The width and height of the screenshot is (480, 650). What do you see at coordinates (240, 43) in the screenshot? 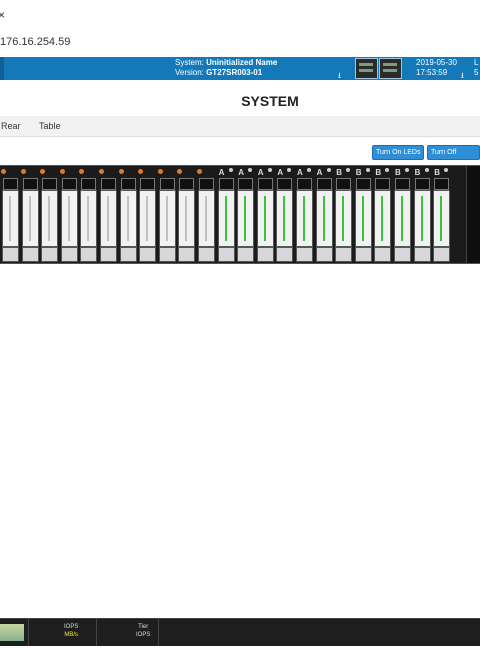
I see `address-bar: 176.16.254.59` at bounding box center [240, 43].